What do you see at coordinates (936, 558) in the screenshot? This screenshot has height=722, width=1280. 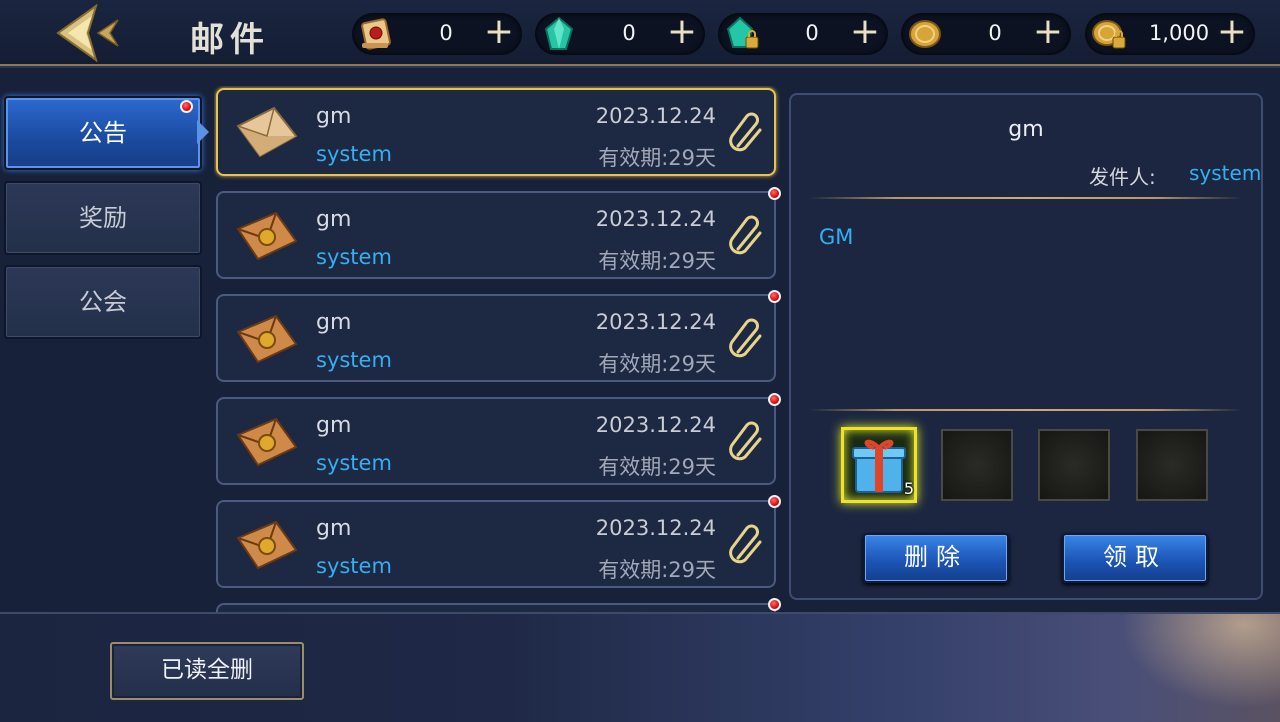 I see `delete-button: 删除` at bounding box center [936, 558].